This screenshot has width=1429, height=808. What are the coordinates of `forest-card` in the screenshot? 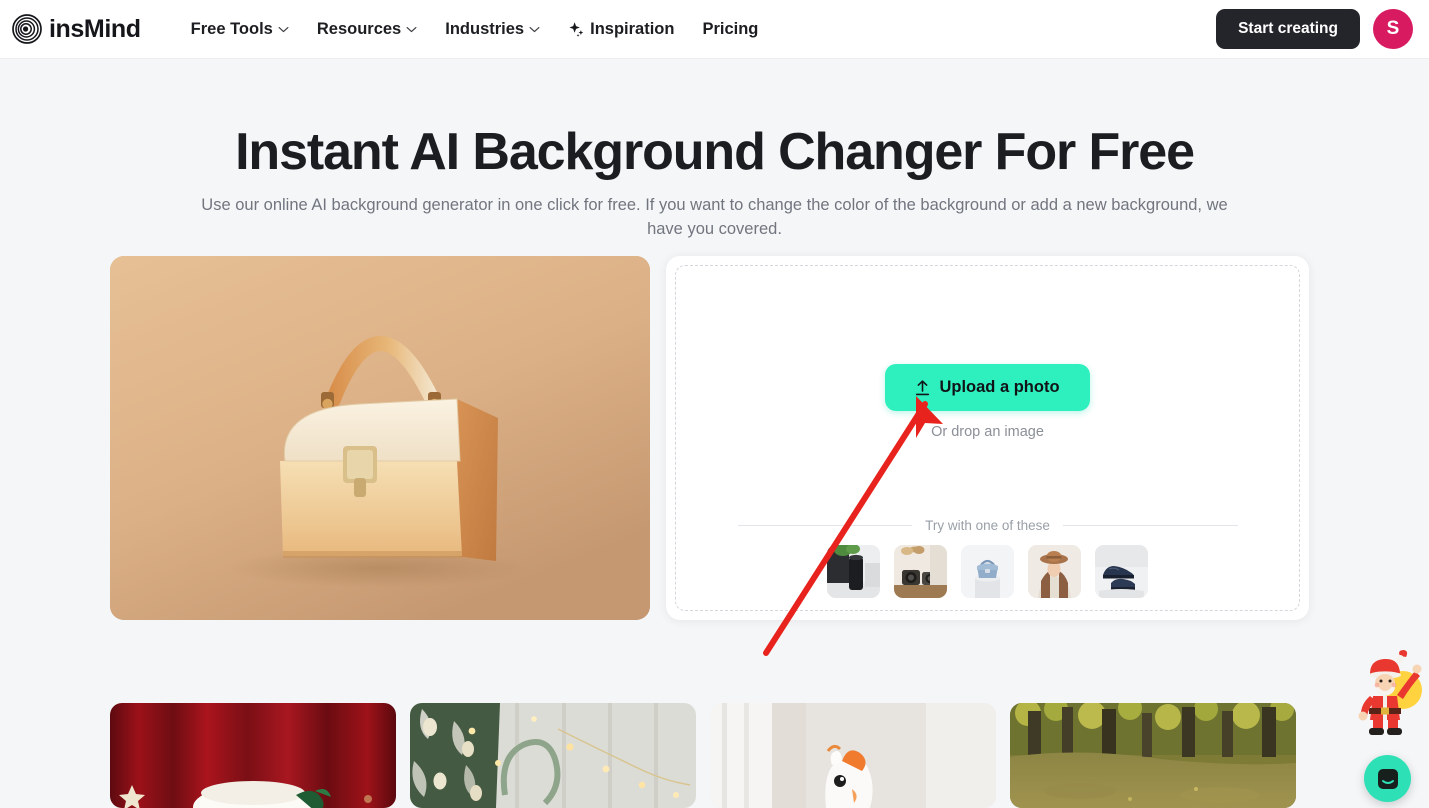 It's located at (1153, 755).